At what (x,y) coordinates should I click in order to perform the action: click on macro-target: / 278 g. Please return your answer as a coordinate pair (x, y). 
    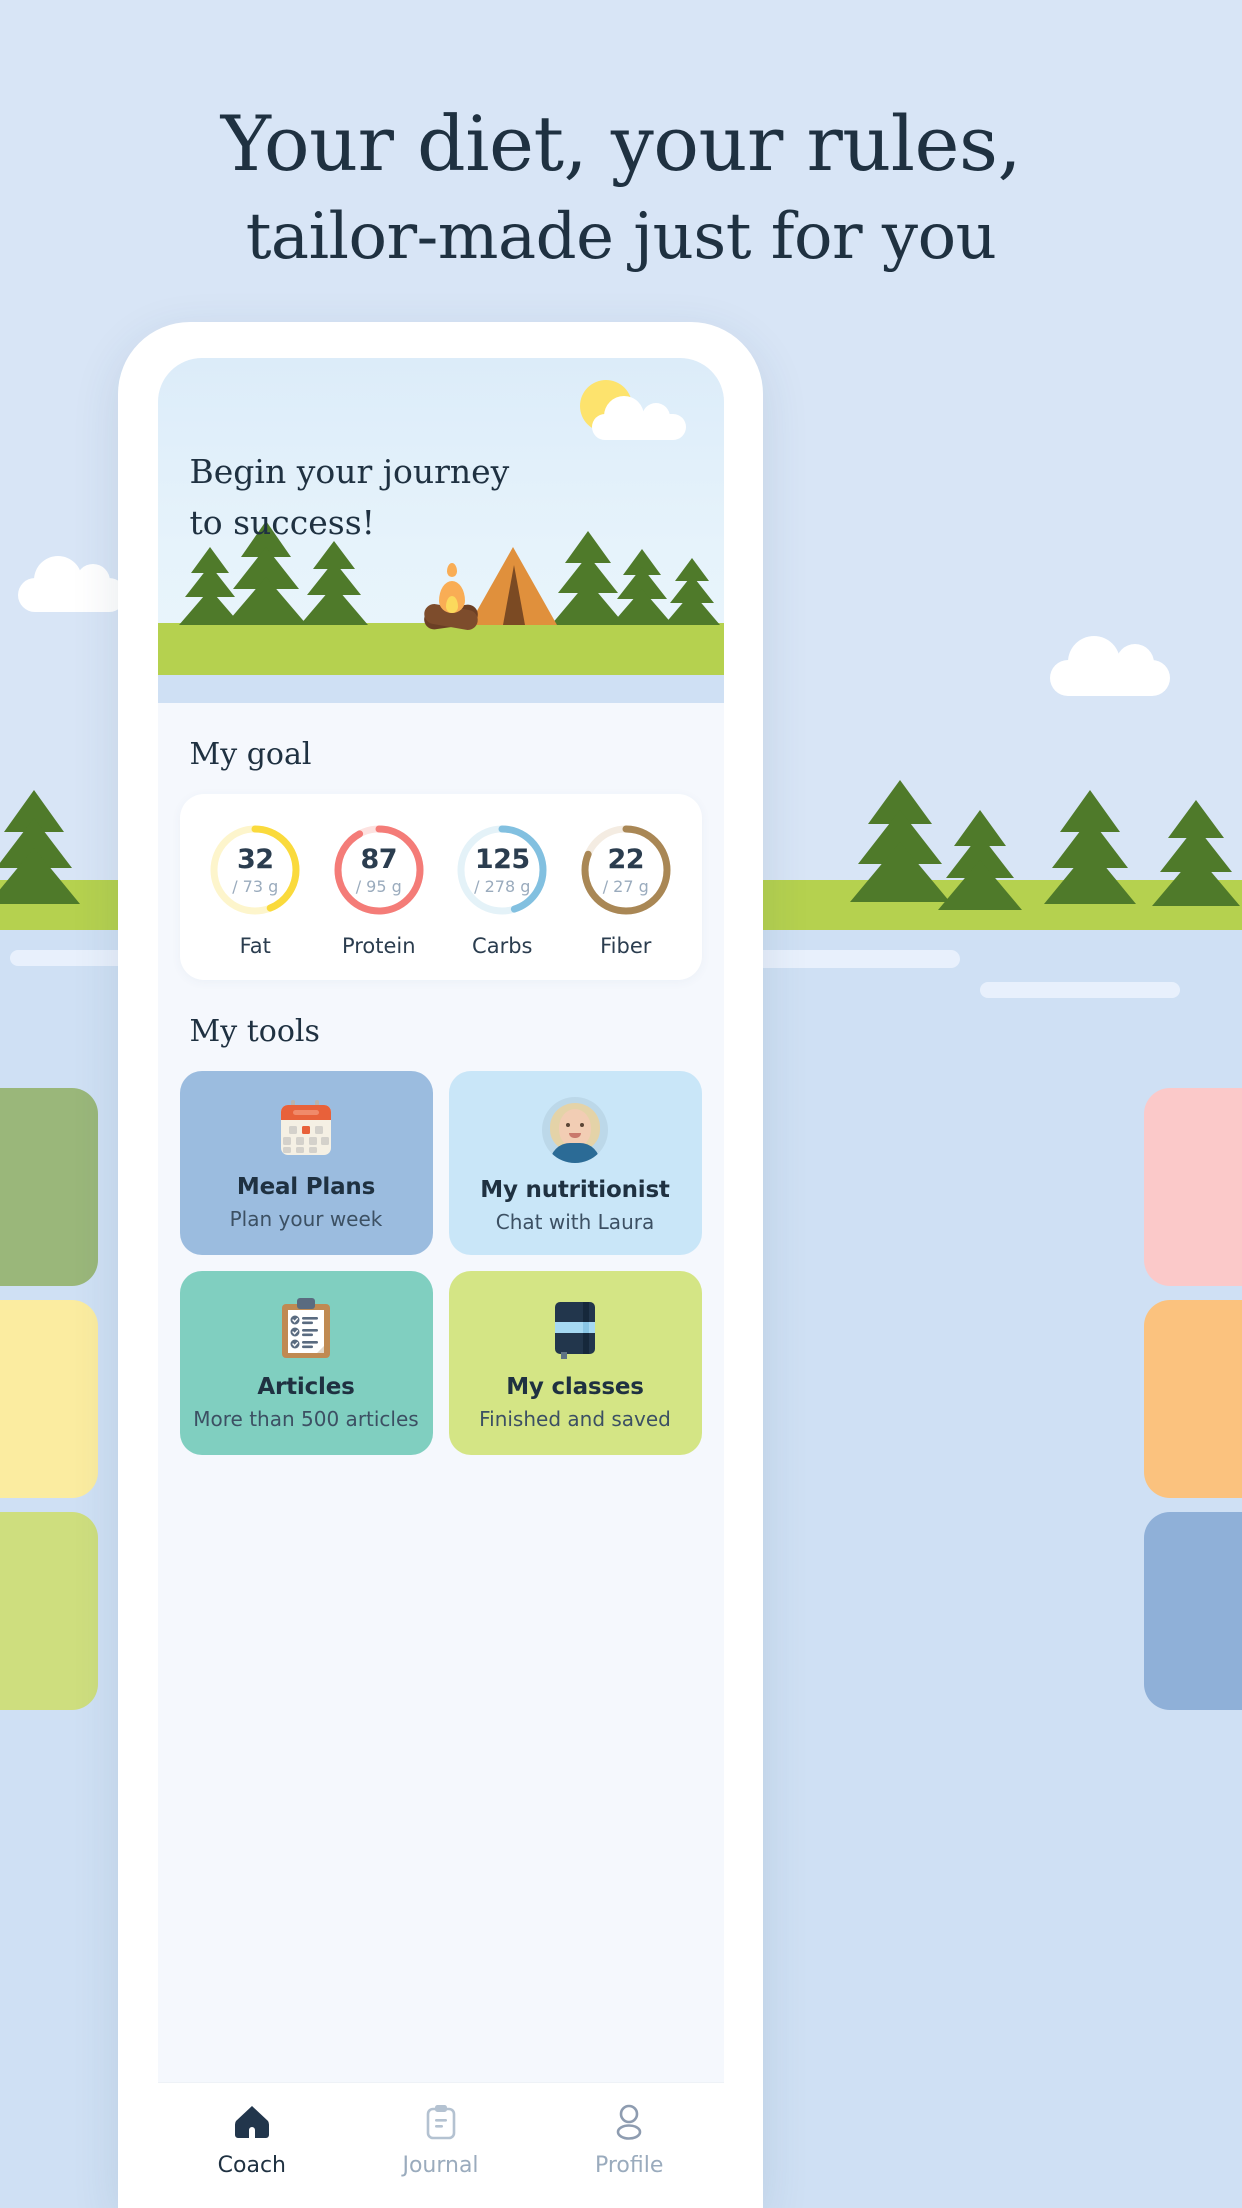
    Looking at the image, I should click on (502, 886).